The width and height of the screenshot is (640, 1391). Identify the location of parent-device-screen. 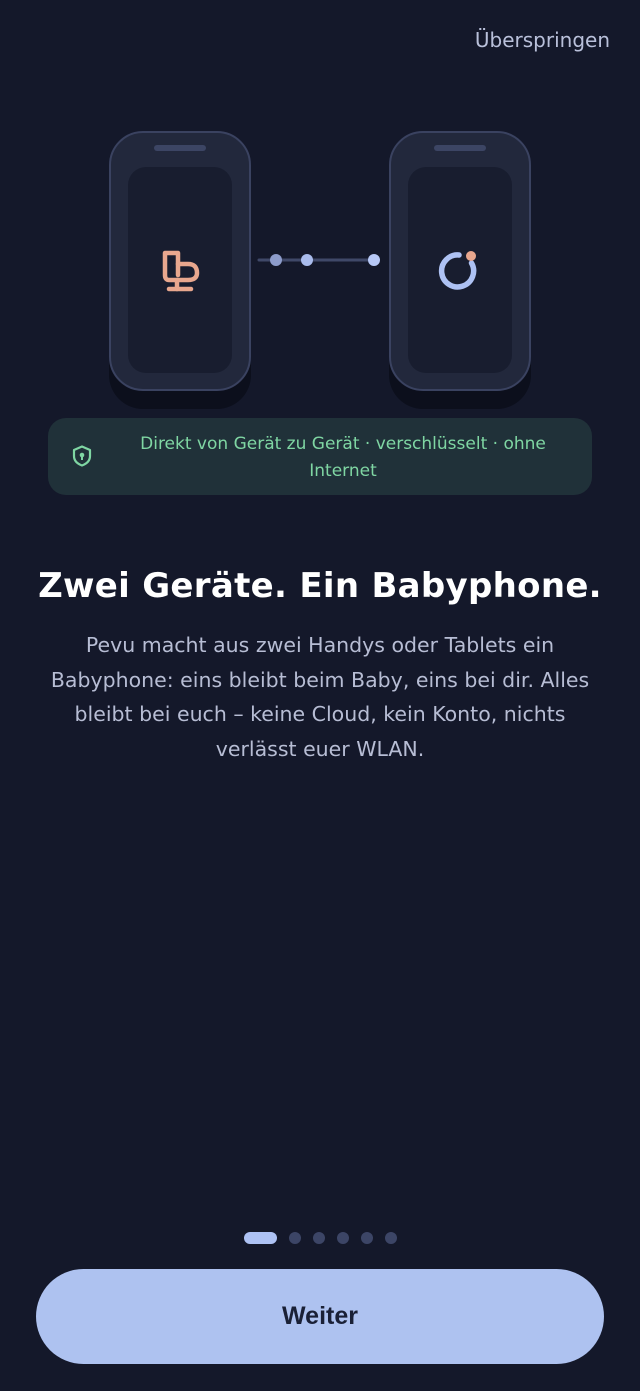
(460, 270).